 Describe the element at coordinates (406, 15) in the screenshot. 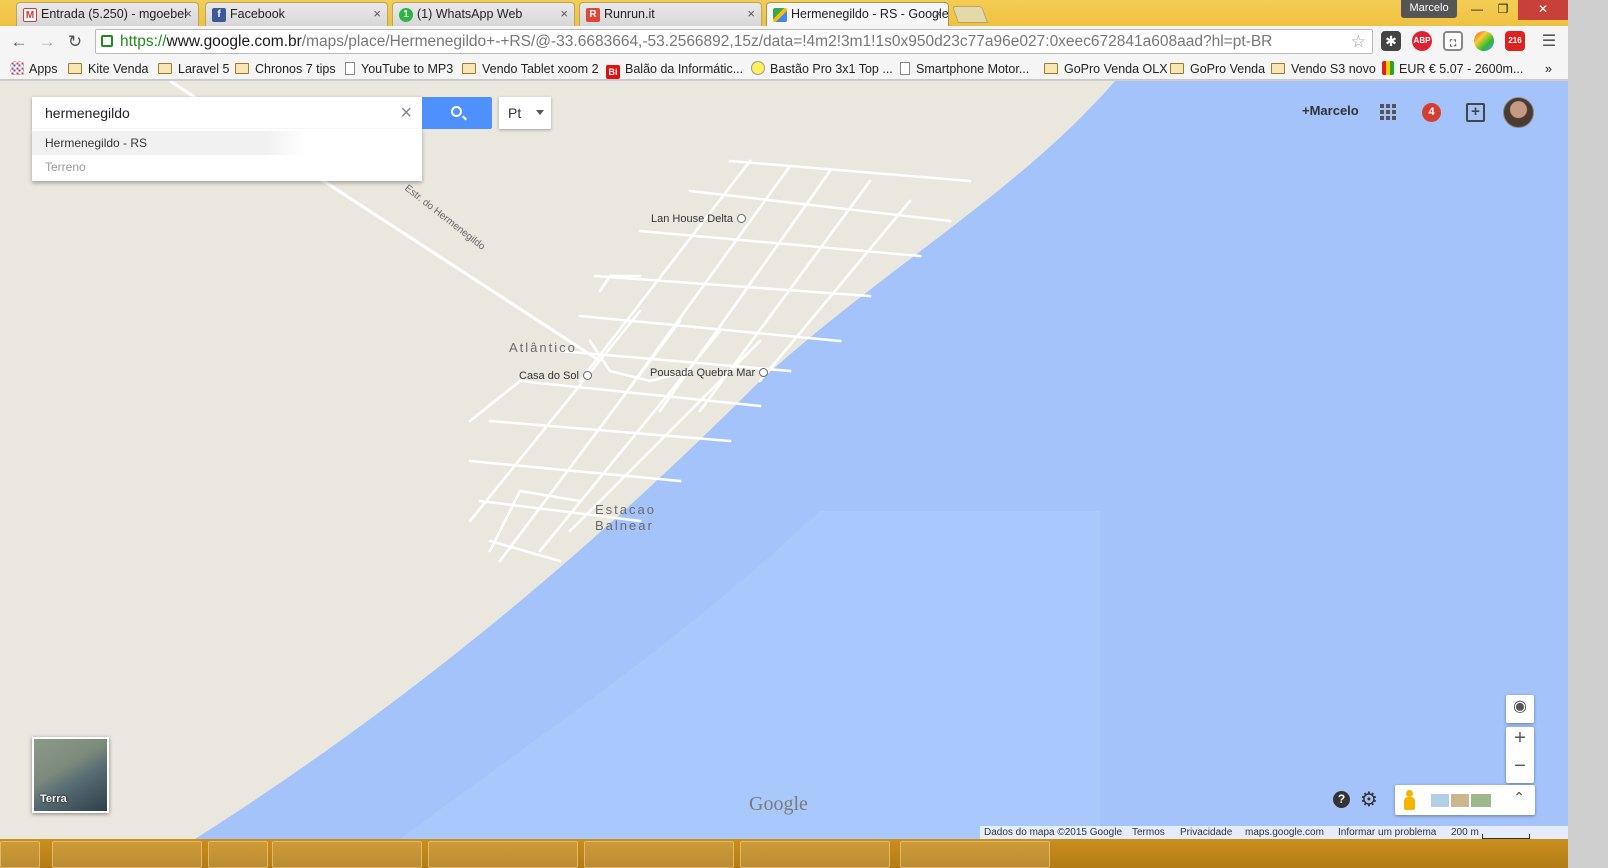

I see `whatsapp-icon: 1` at that location.